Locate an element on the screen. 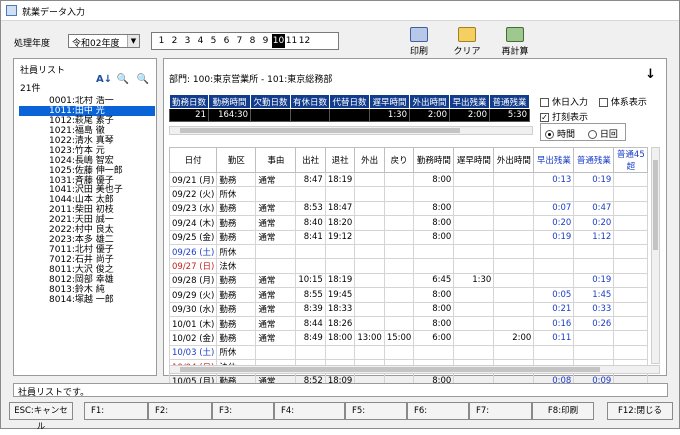 This screenshot has width=680, height=435. sort-az-icon: A↓ is located at coordinates (104, 82).